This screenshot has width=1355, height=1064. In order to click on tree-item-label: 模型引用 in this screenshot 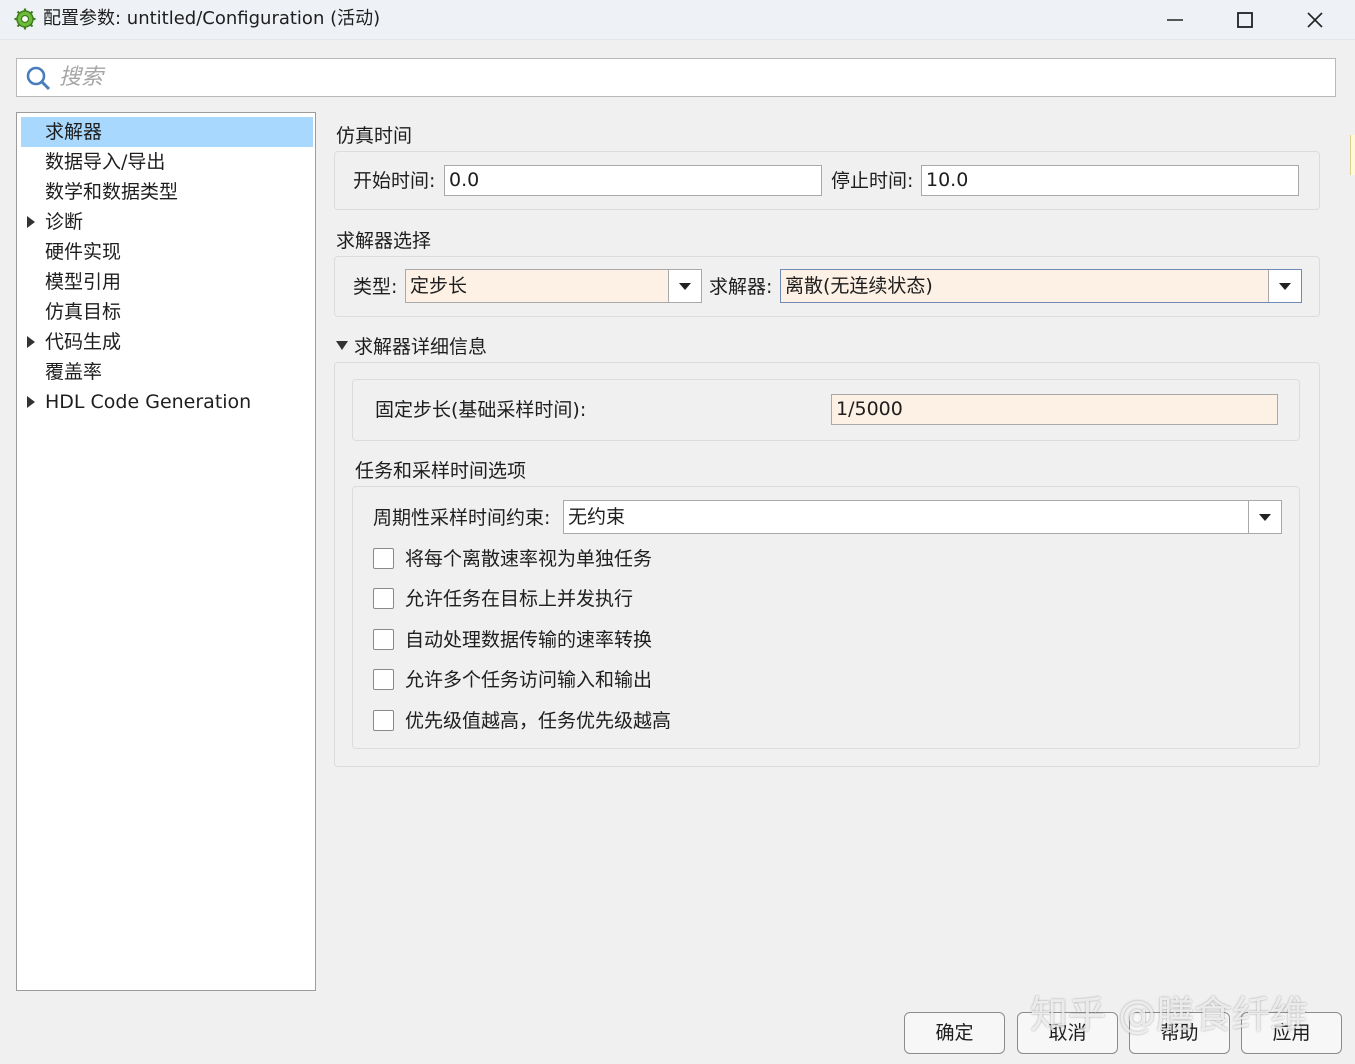, I will do `click(83, 282)`.